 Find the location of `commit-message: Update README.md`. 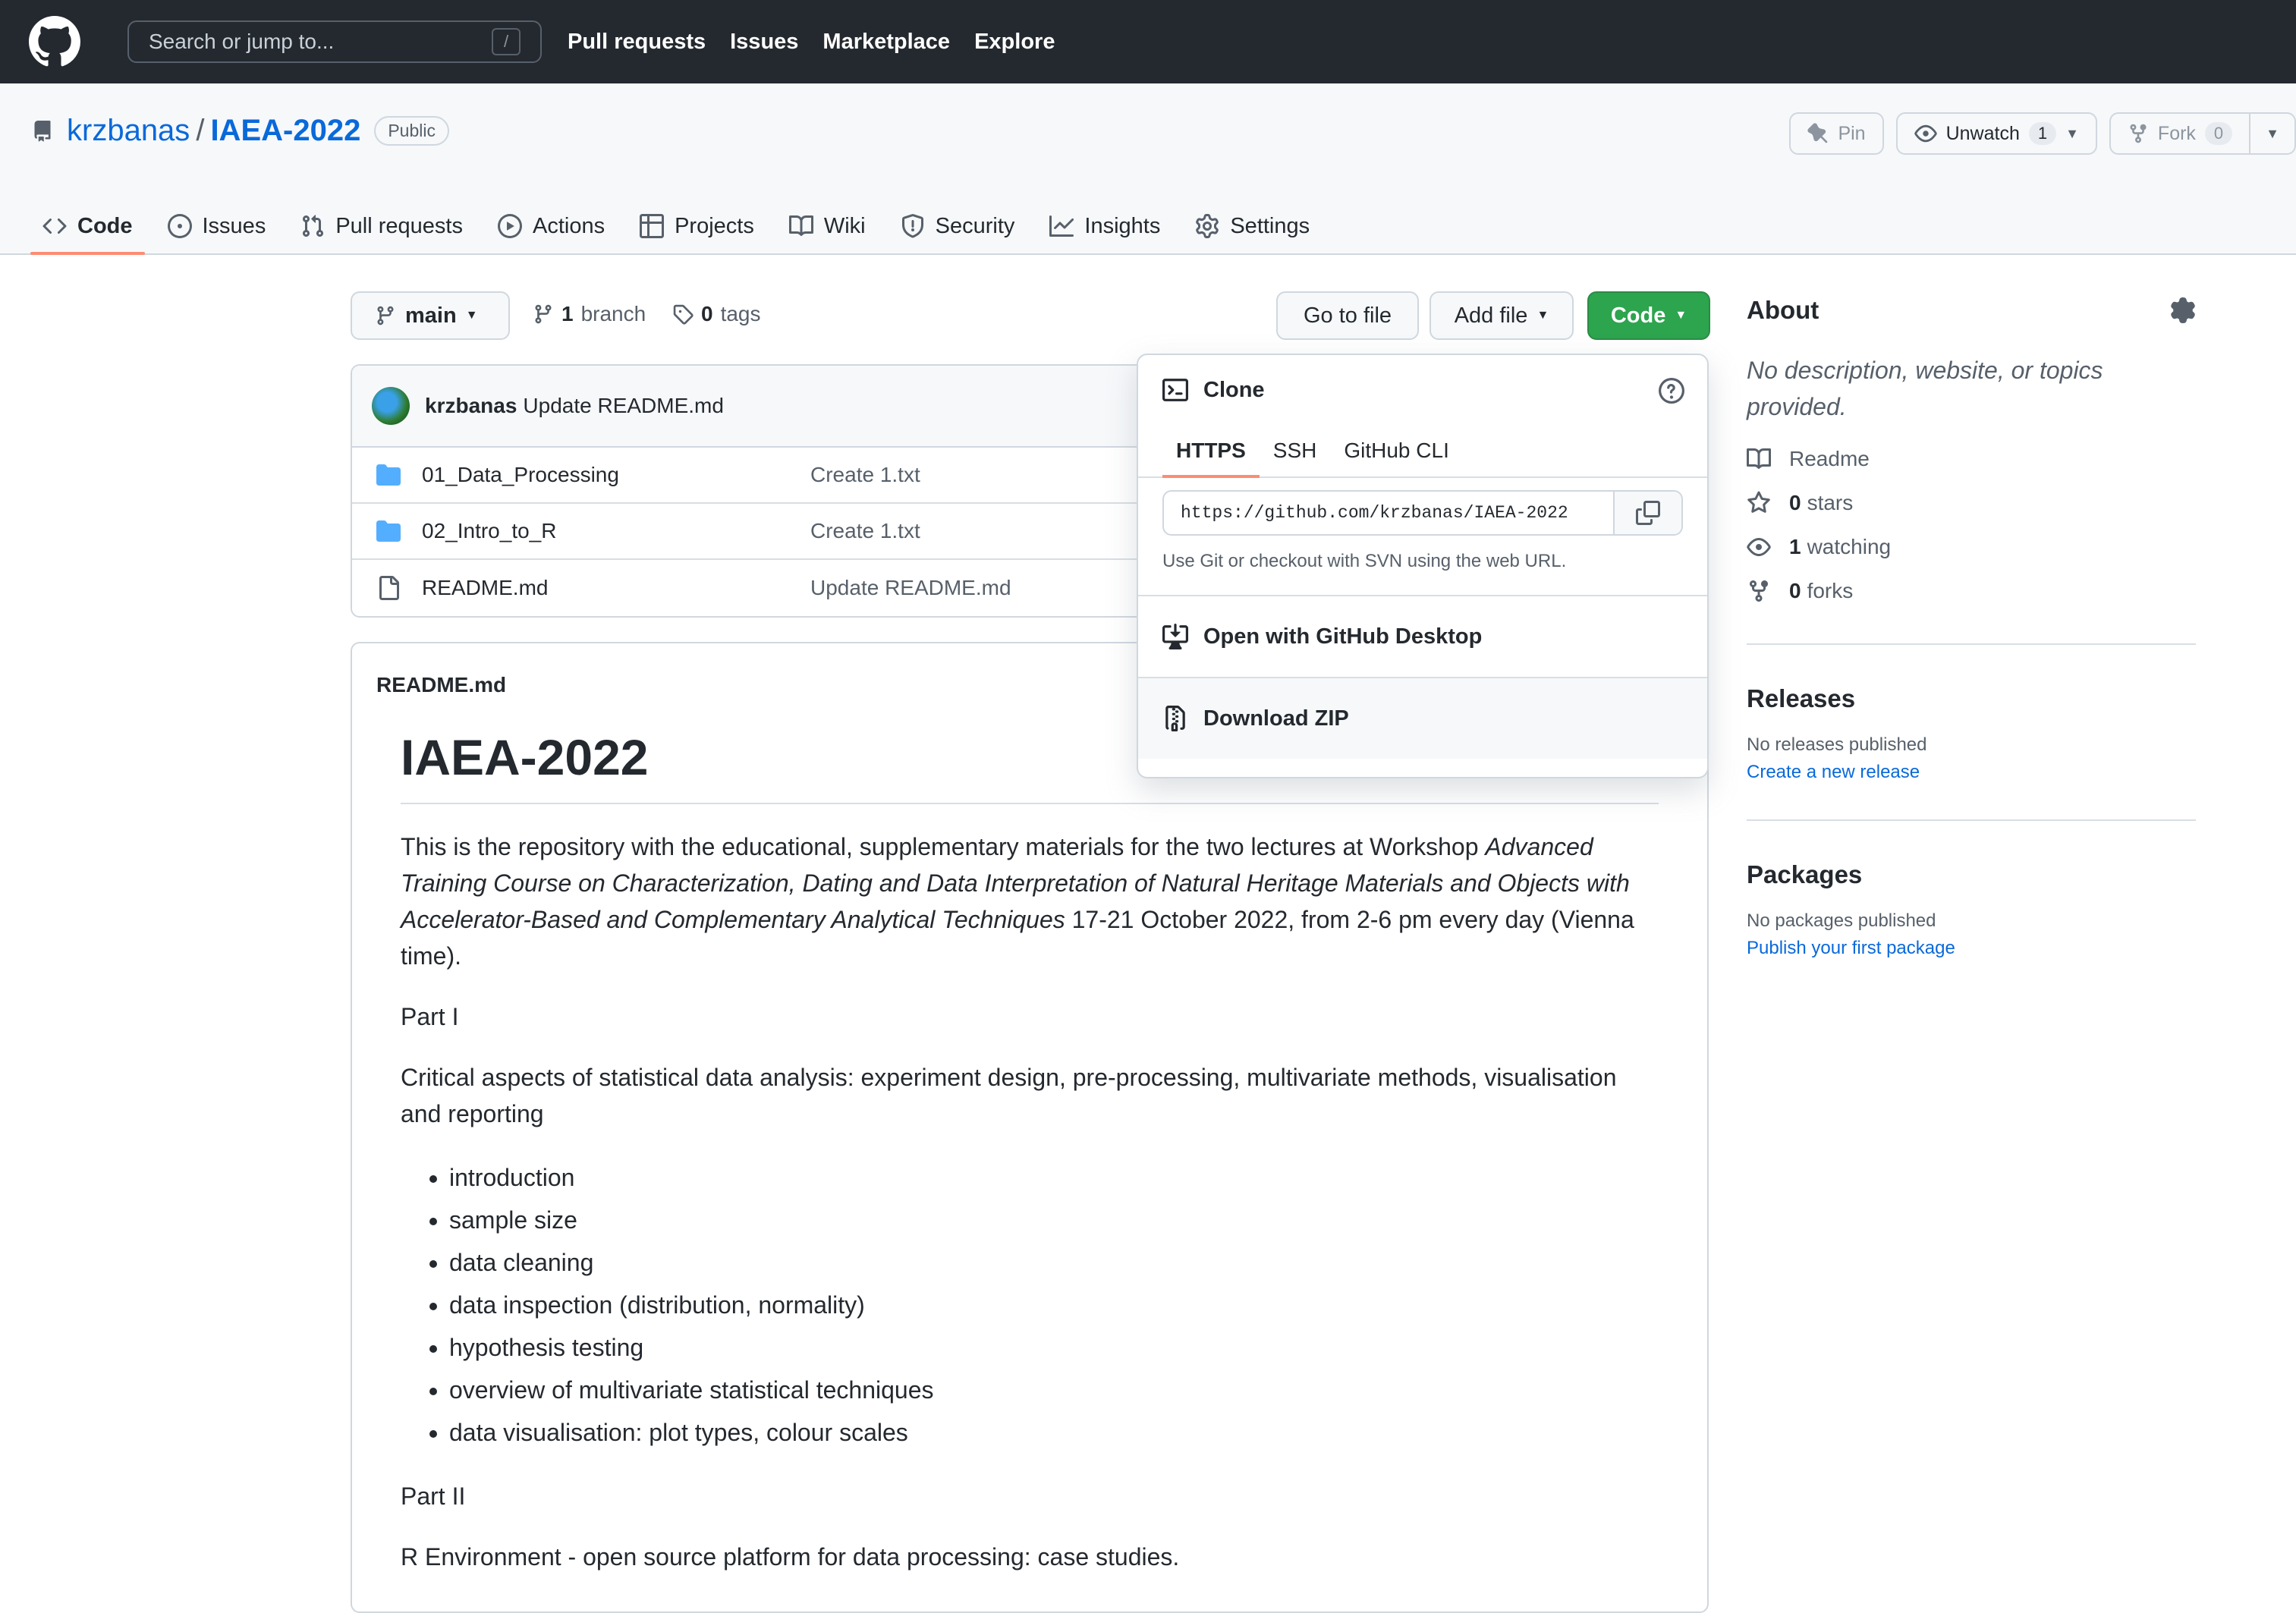

commit-message: Update README.md is located at coordinates (623, 406).